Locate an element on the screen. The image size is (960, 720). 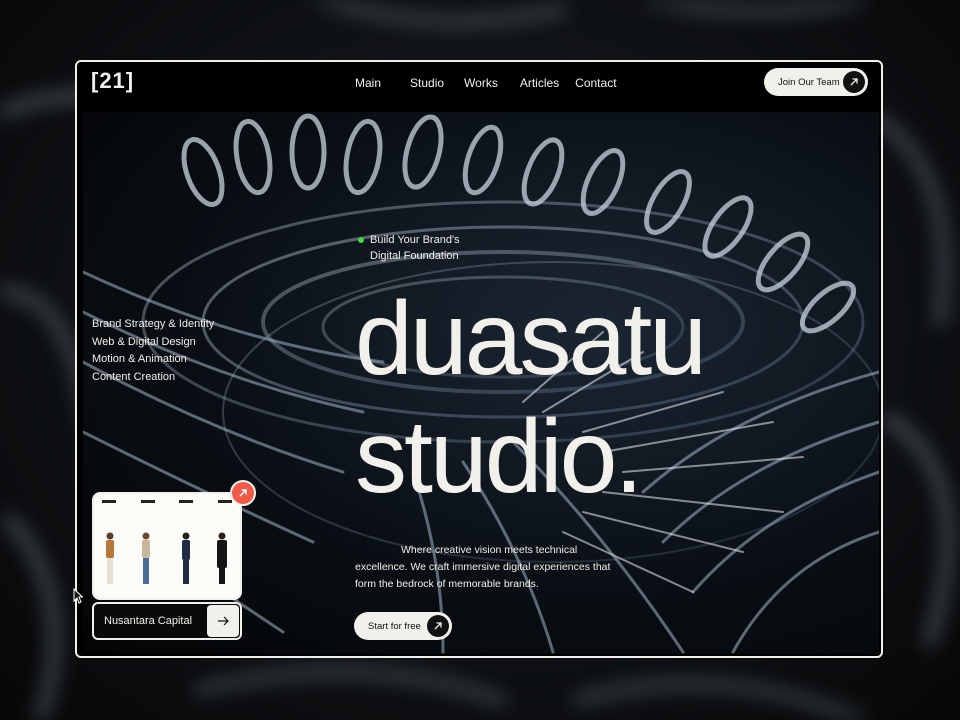
nav-studio: Studio is located at coordinates (427, 83).